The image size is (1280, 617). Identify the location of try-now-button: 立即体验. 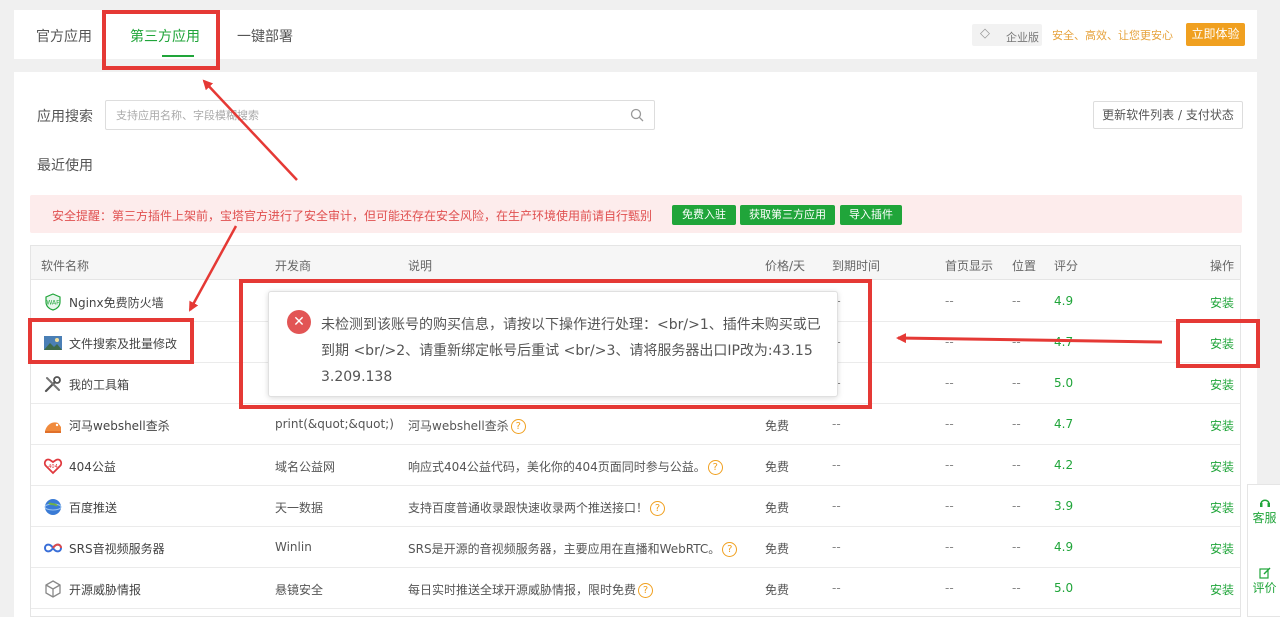
(1215, 34).